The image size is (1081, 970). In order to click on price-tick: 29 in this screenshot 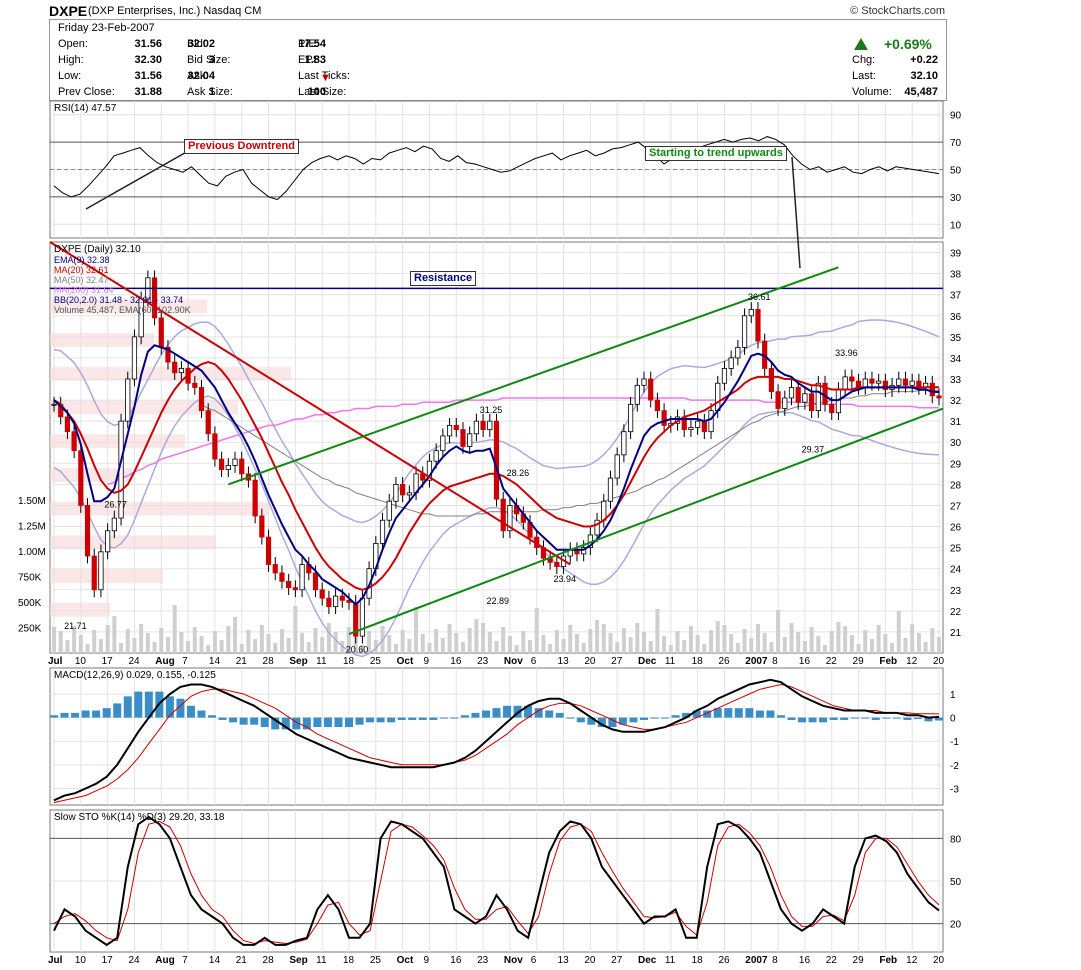, I will do `click(956, 464)`.